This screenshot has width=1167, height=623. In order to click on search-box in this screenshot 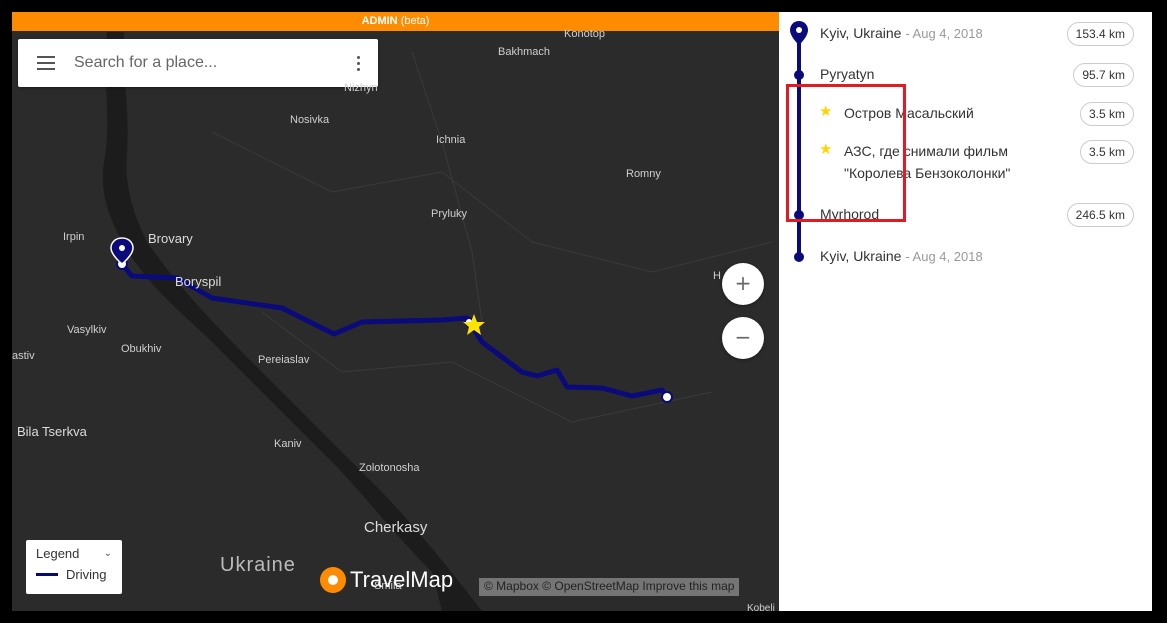, I will do `click(198, 63)`.